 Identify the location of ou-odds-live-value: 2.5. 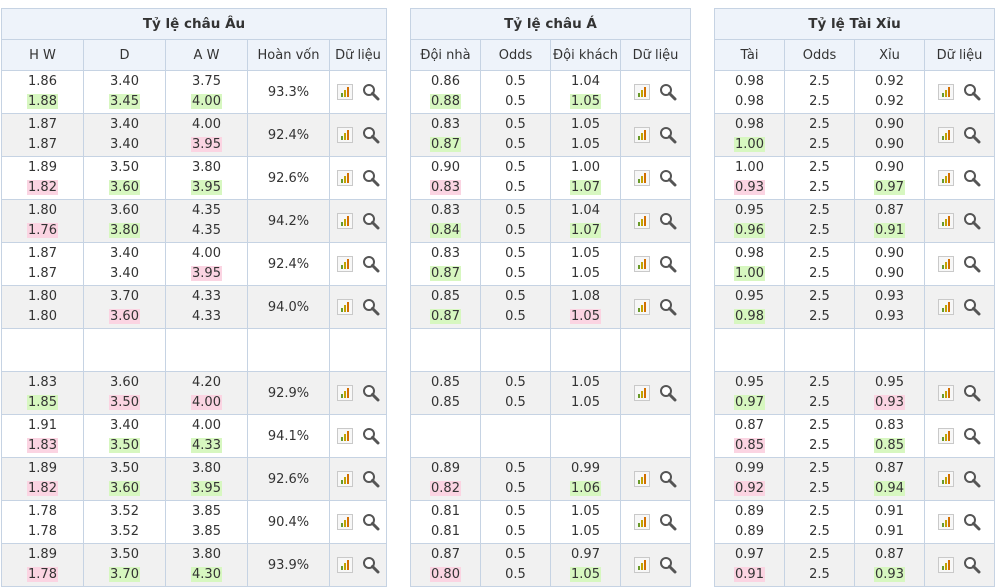
(819, 488).